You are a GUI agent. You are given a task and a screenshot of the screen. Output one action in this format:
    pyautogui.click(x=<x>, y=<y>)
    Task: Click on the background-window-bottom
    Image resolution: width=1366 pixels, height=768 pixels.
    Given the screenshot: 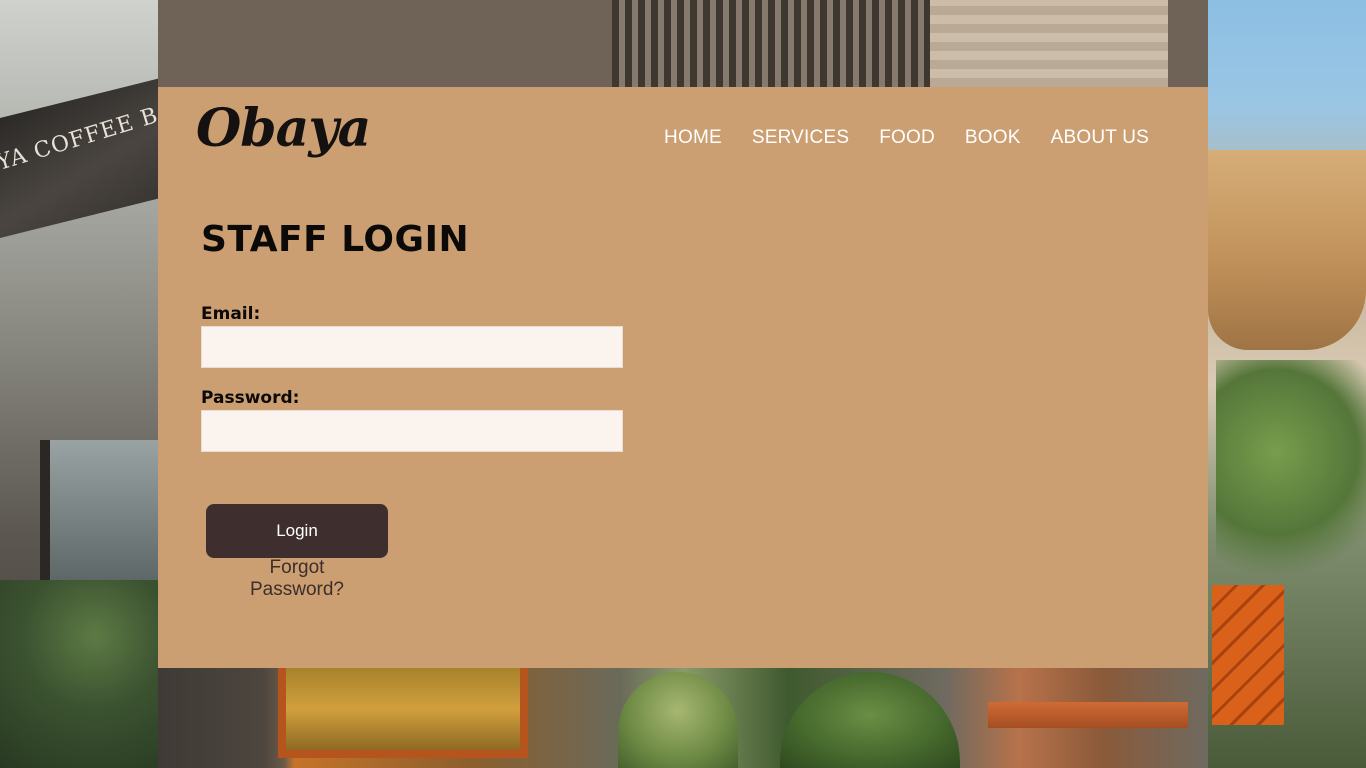 What is the action you would take?
    pyautogui.click(x=403, y=713)
    